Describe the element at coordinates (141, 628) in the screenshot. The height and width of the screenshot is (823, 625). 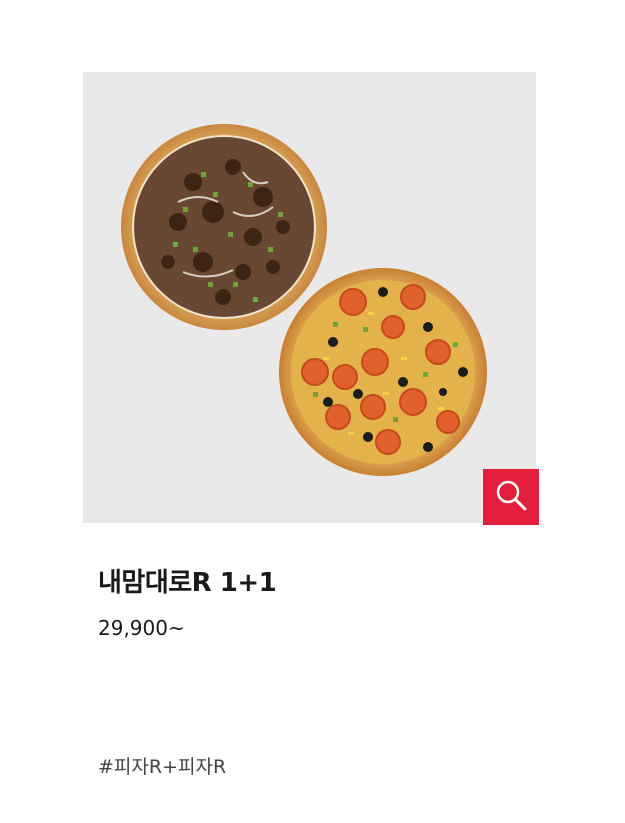
I see `product-price: 29,900~` at that location.